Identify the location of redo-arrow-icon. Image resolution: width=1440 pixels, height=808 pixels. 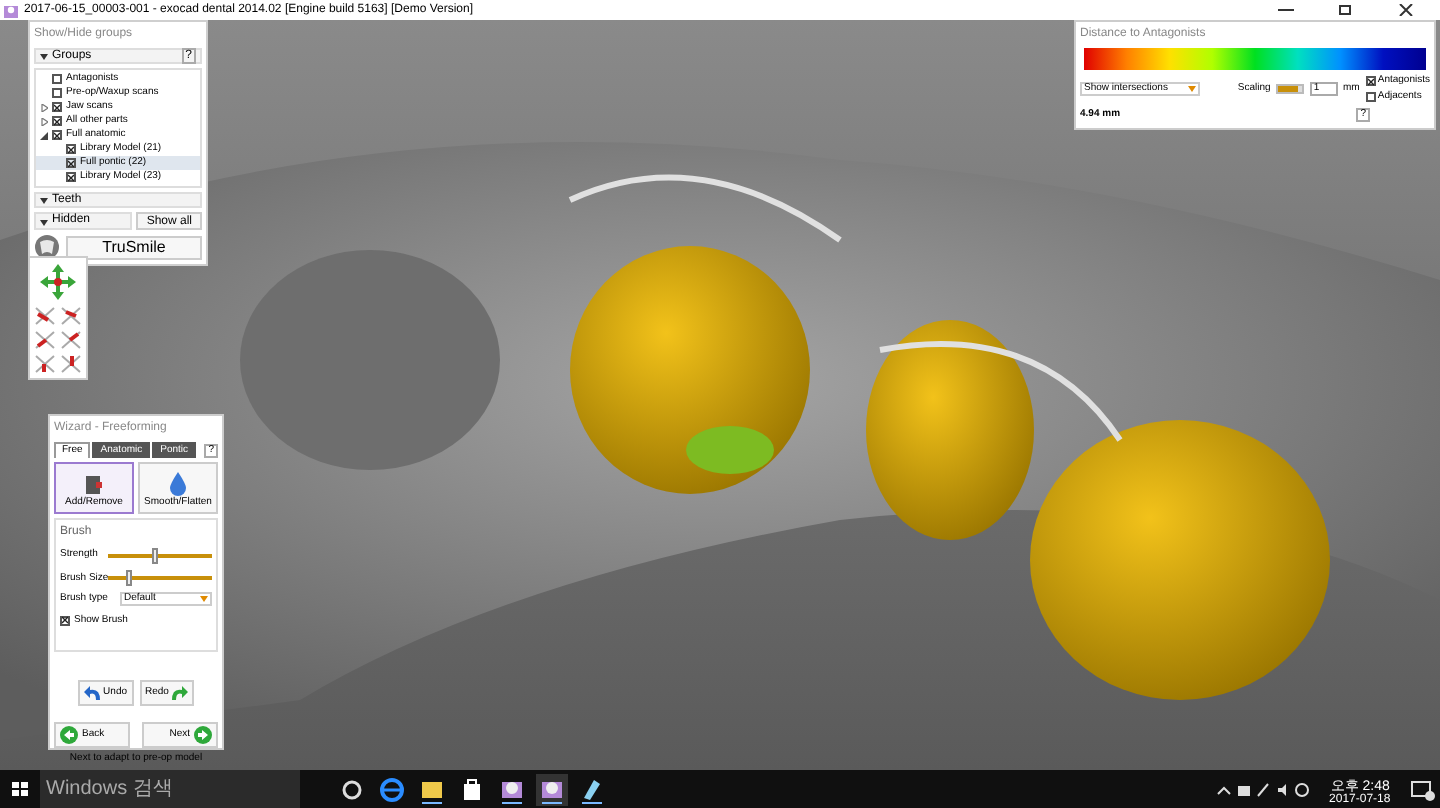
(179, 693).